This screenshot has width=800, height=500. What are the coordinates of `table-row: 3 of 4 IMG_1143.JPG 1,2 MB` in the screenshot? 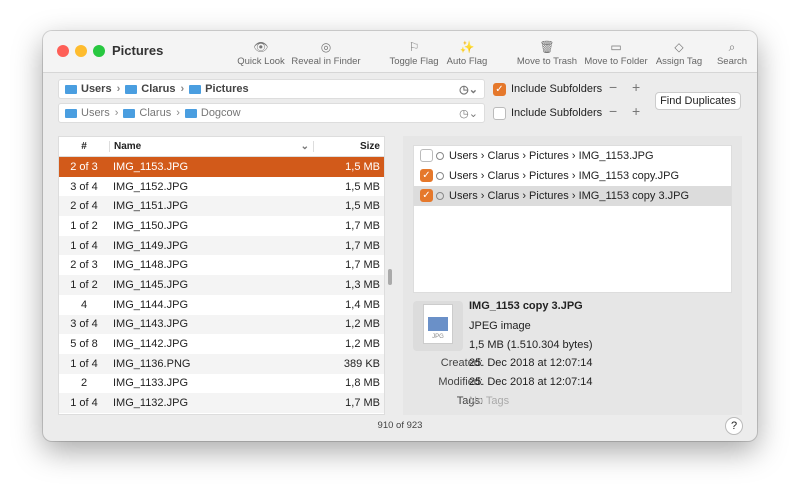 It's located at (221, 324).